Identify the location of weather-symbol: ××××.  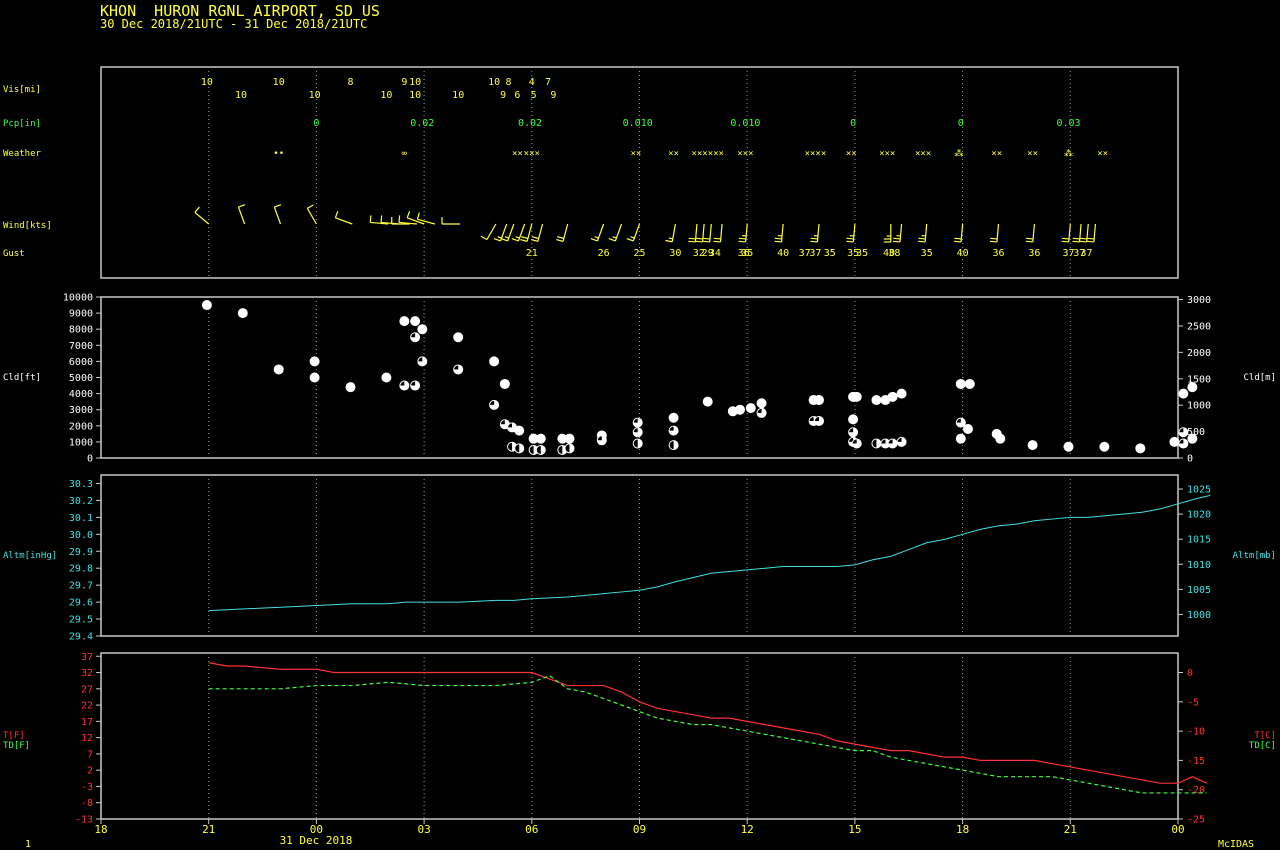
(816, 154).